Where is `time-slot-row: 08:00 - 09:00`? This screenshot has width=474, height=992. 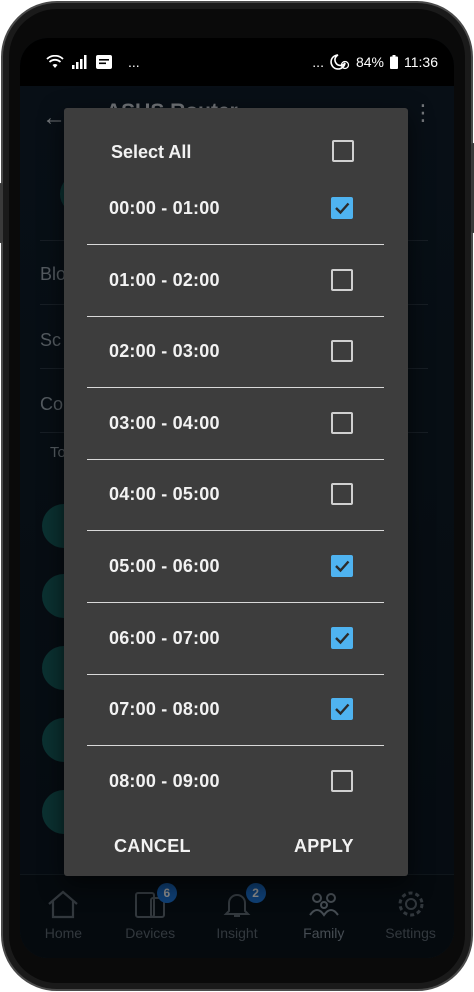
time-slot-row: 08:00 - 09:00 is located at coordinates (236, 782).